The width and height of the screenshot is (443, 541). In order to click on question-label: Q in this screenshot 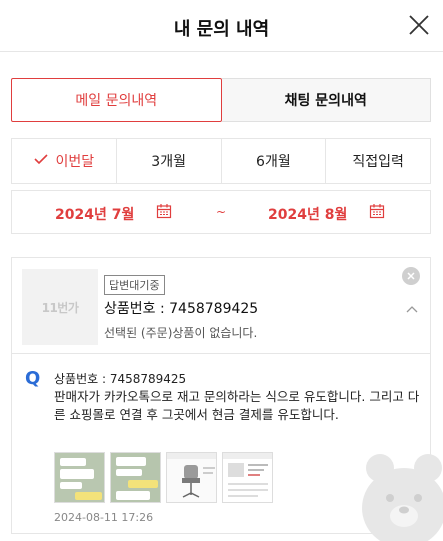, I will do `click(33, 378)`.